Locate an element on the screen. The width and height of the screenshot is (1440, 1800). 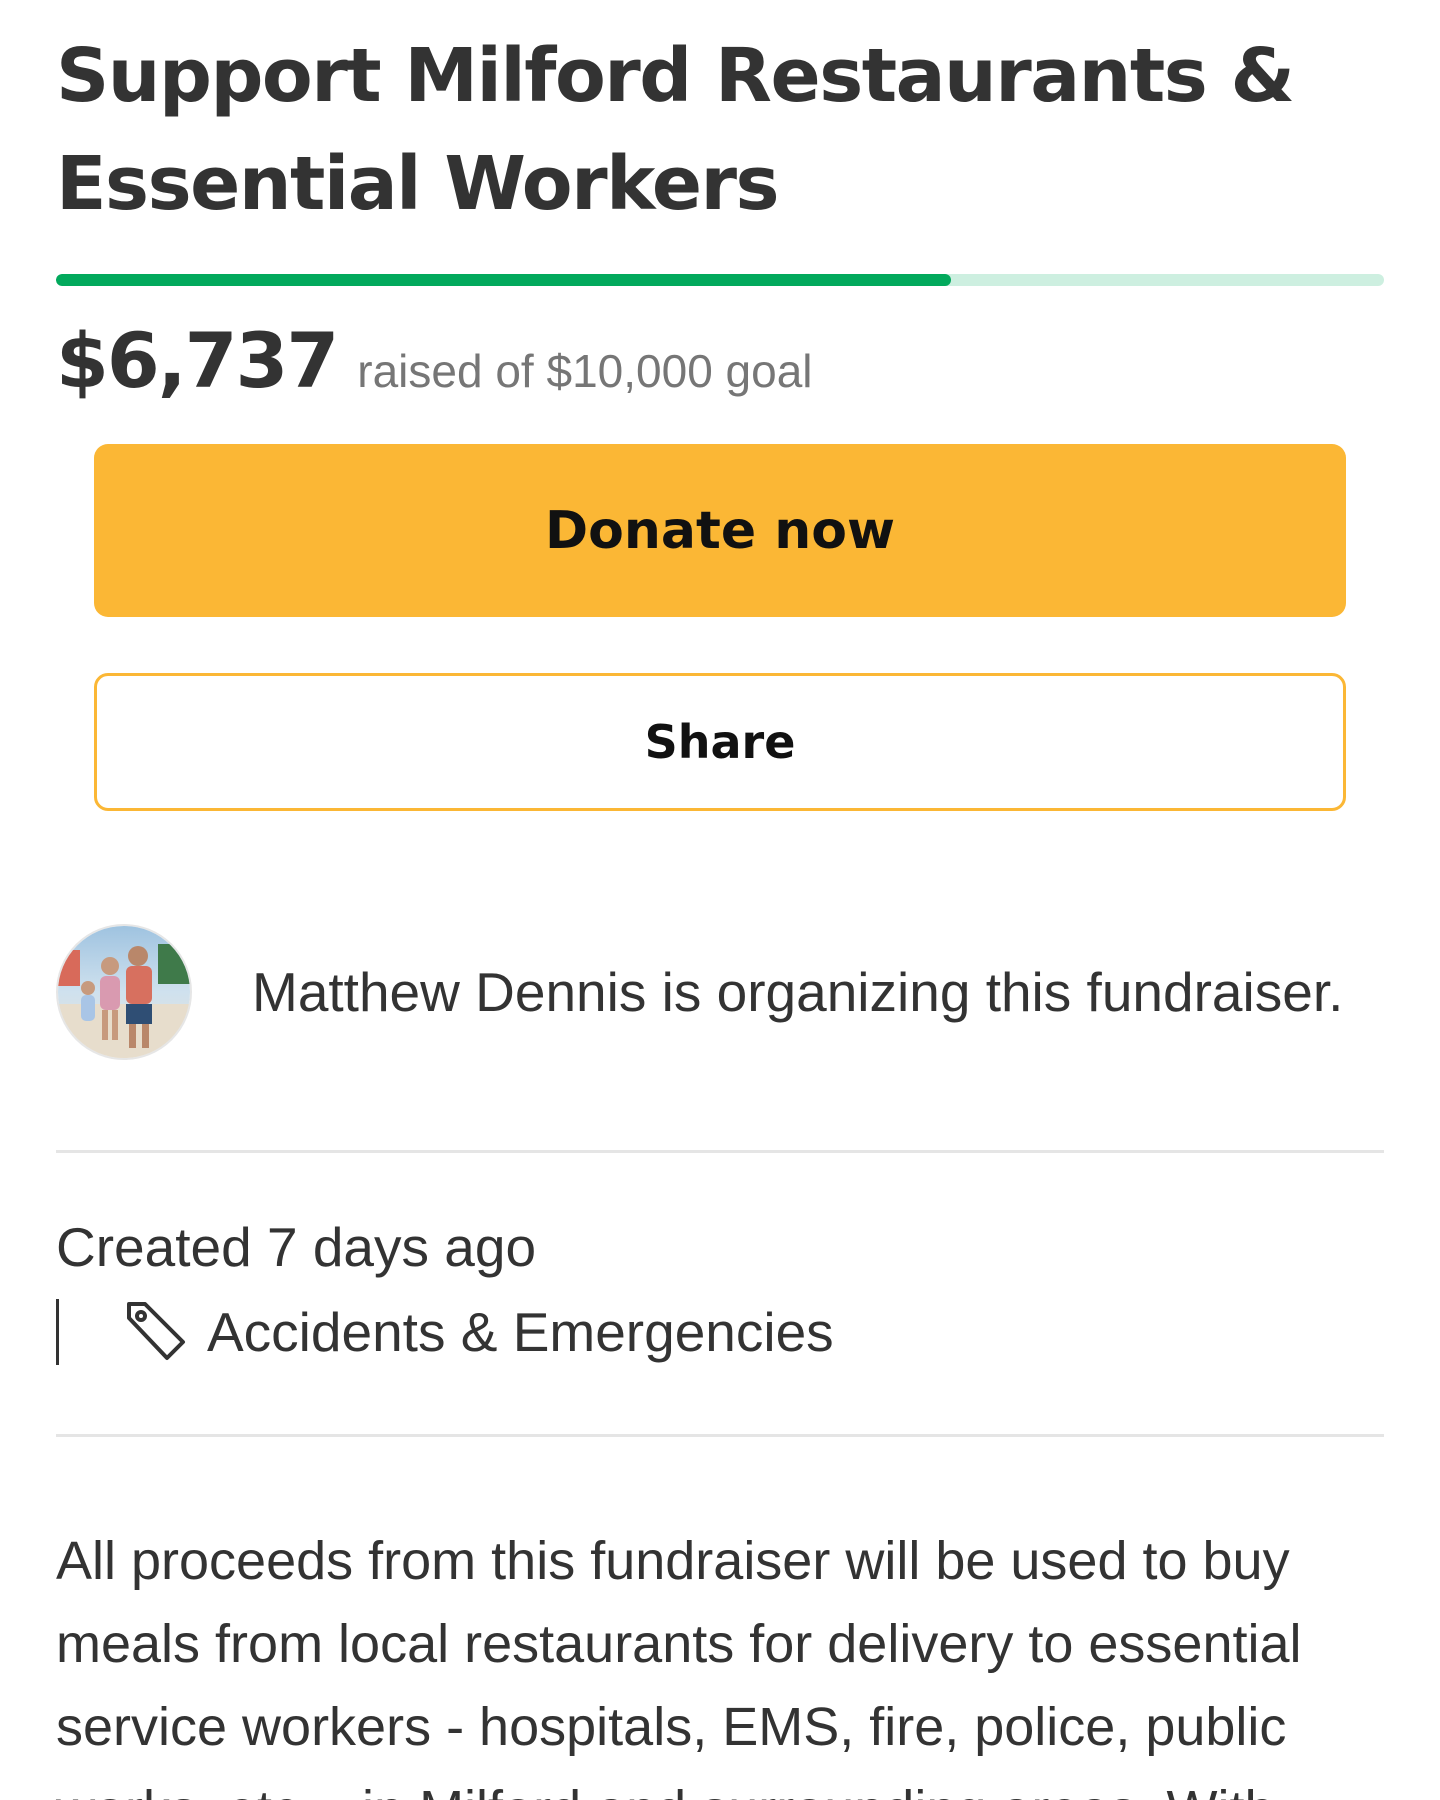
avatar-photo-icon is located at coordinates (124, 992).